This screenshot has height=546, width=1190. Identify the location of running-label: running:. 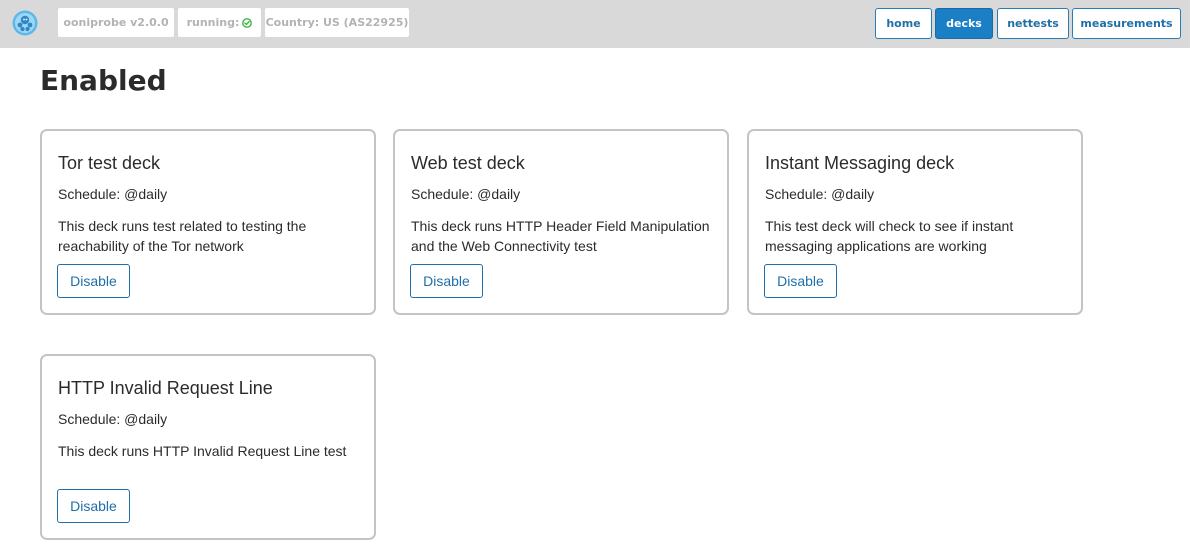
(213, 22).